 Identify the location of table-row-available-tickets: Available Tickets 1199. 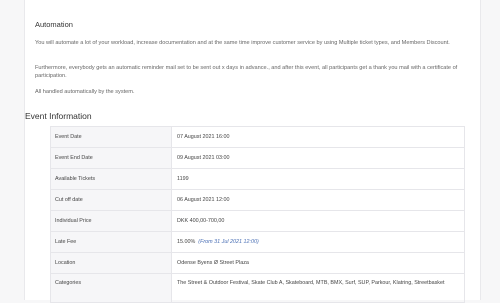
(257, 179).